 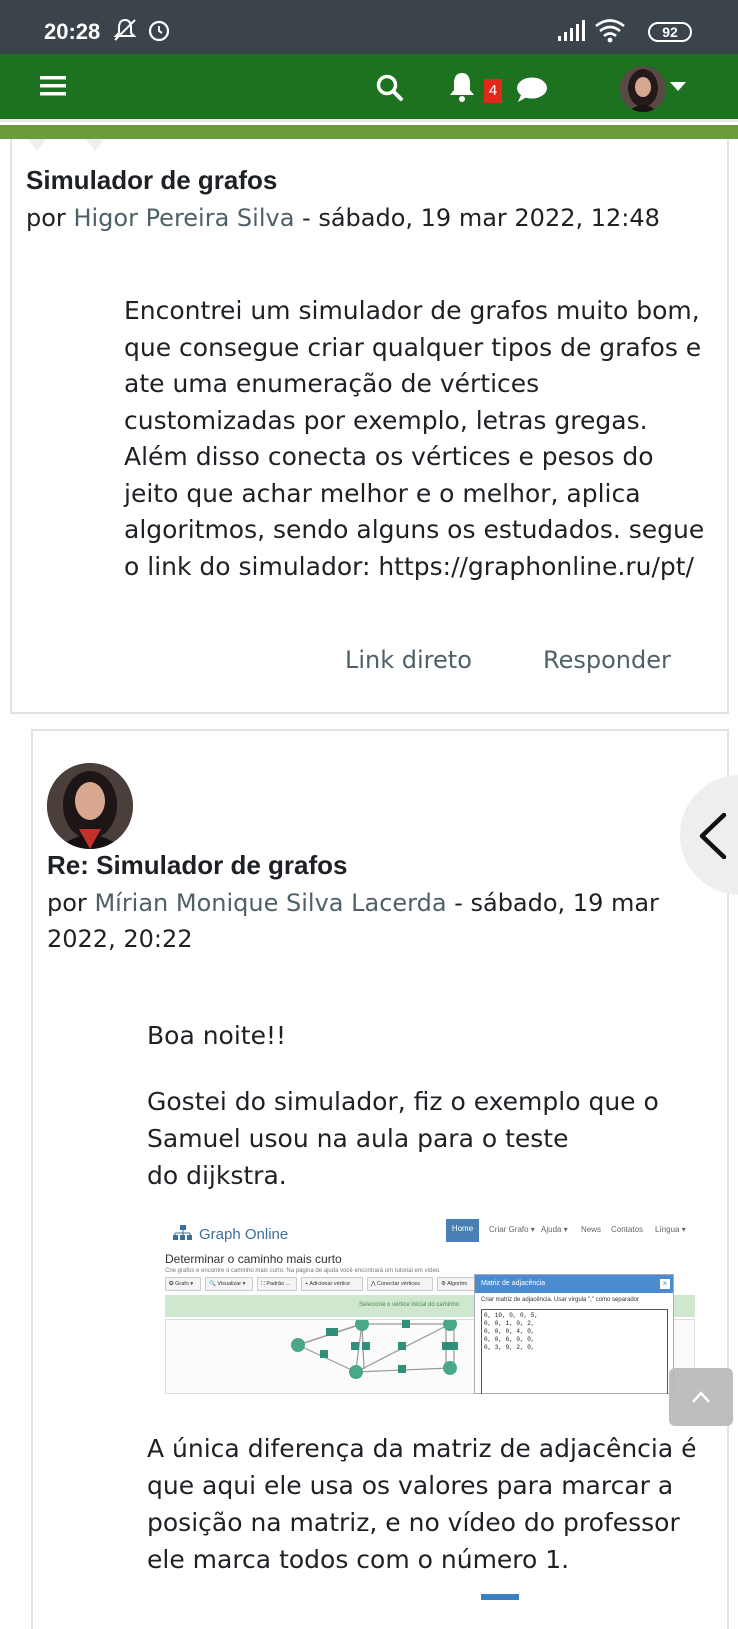 I want to click on author-link: Mírian Monique Silva Lacerda, so click(x=270, y=903).